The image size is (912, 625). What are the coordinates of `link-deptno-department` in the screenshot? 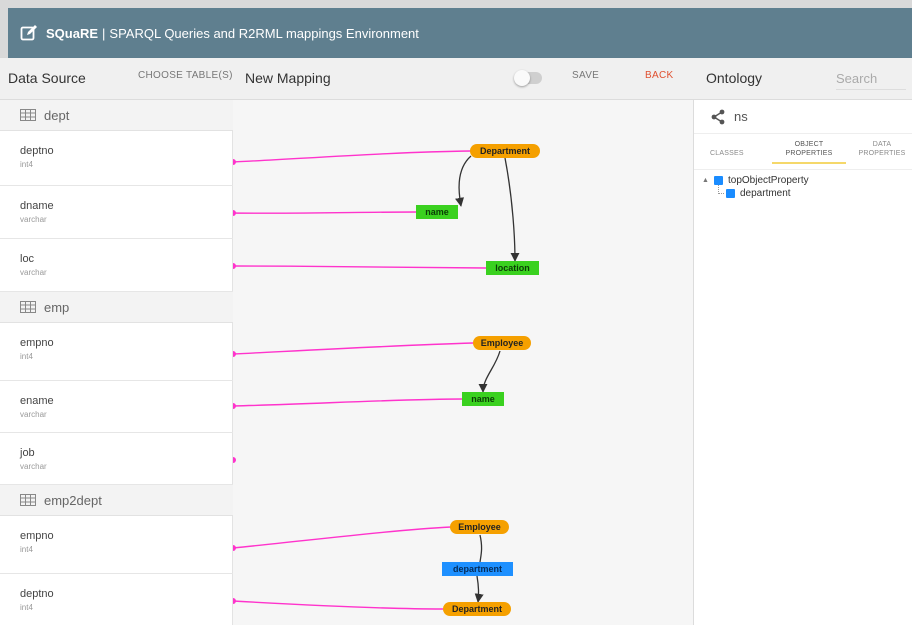 It's located at (352, 156).